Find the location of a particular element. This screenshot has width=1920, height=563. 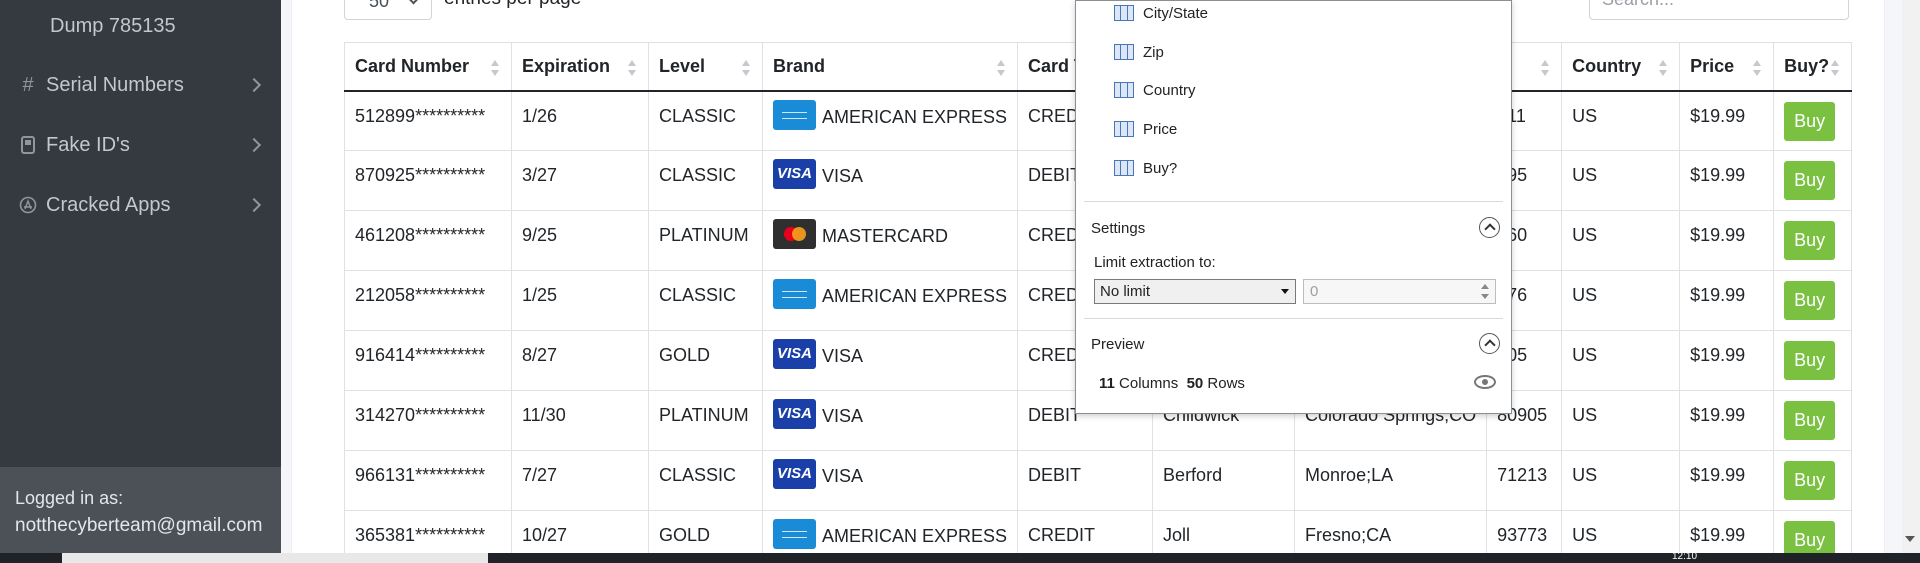

level-cell: PLATINUM is located at coordinates (705, 420).